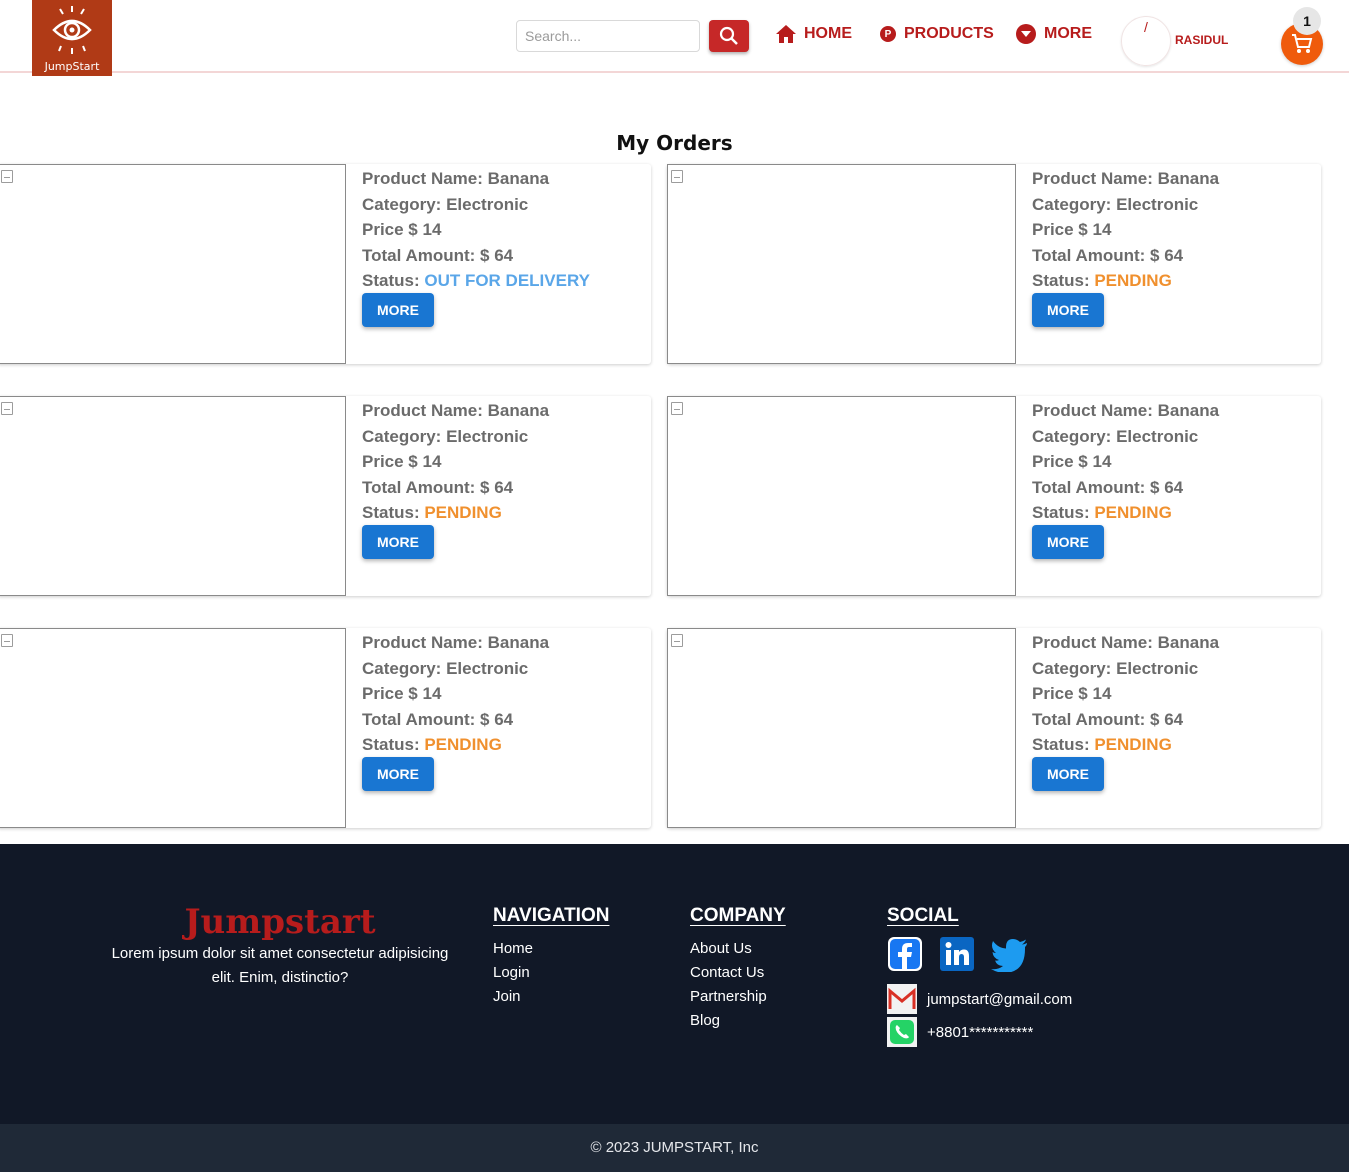 Image resolution: width=1349 pixels, height=1172 pixels. Describe the element at coordinates (905, 954) in the screenshot. I see `facebook-icon` at that location.